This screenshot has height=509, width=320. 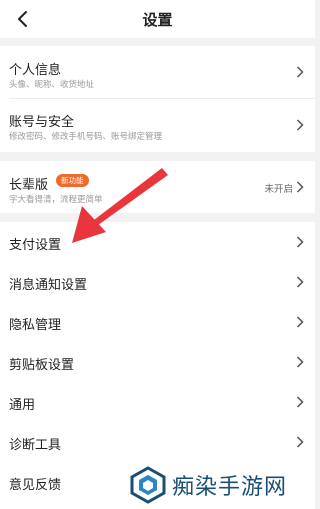 What do you see at coordinates (42, 365) in the screenshot?
I see `row-label: 剪贴板设置` at bounding box center [42, 365].